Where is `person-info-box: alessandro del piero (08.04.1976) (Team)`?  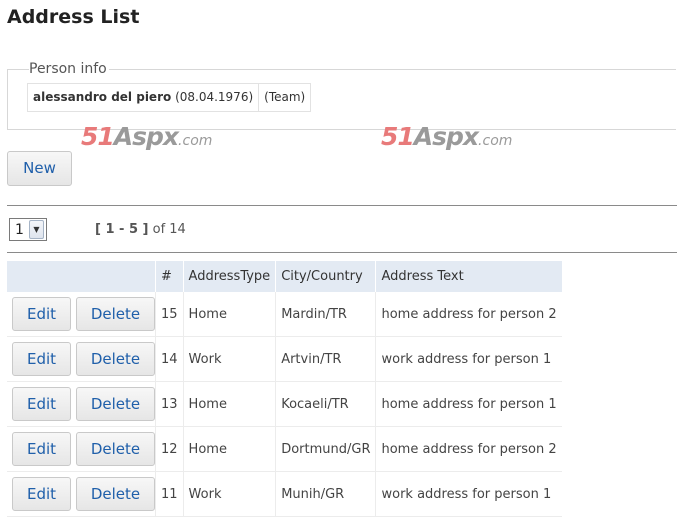 person-info-box: alessandro del piero (08.04.1976) (Team) is located at coordinates (169, 97).